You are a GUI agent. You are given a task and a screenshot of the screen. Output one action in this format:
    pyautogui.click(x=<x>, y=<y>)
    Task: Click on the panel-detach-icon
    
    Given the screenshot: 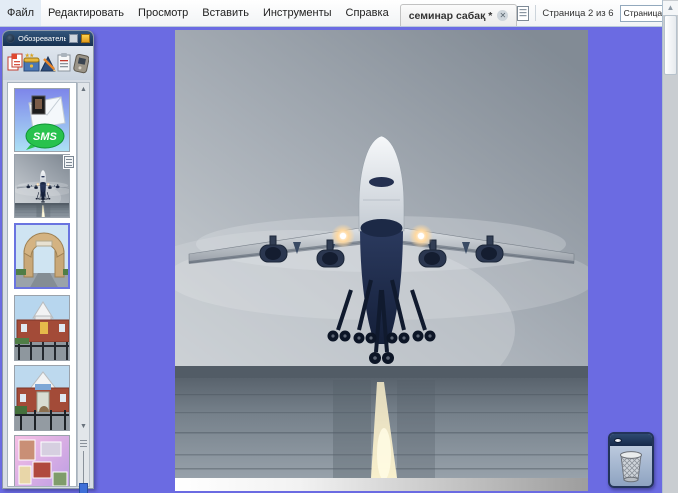 What is the action you would take?
    pyautogui.click(x=85, y=38)
    